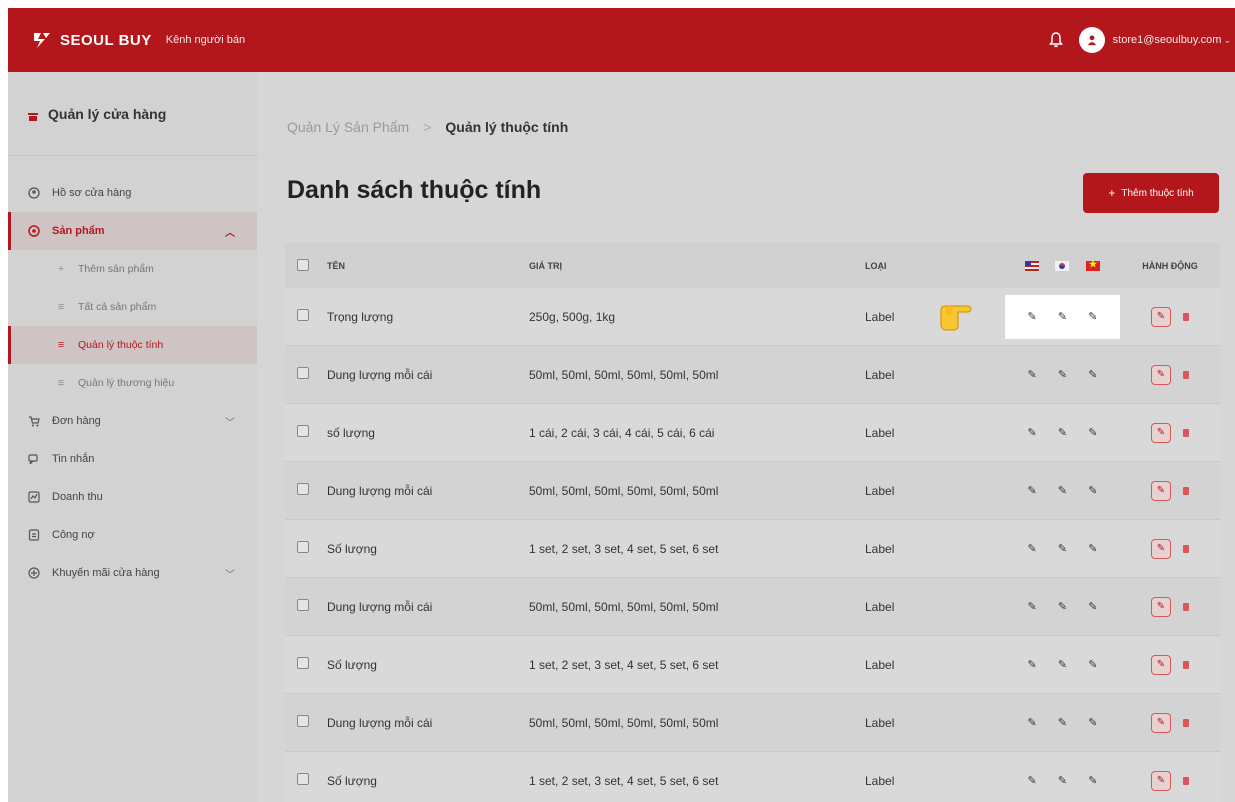 The height and width of the screenshot is (802, 1235). What do you see at coordinates (348, 127) in the screenshot?
I see `breadcrumb-parent: Quản Lý Sản Phẩm` at bounding box center [348, 127].